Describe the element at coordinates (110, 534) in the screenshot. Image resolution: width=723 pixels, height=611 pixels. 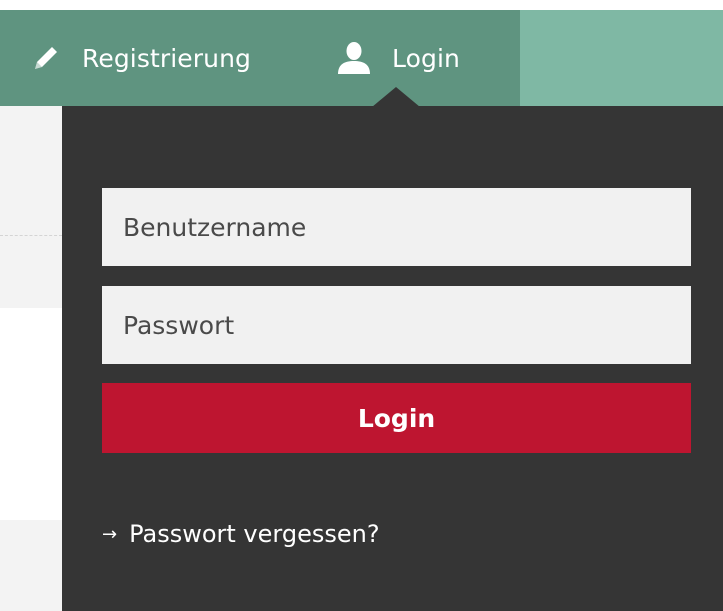
I see `arrow-right-icon: →` at that location.